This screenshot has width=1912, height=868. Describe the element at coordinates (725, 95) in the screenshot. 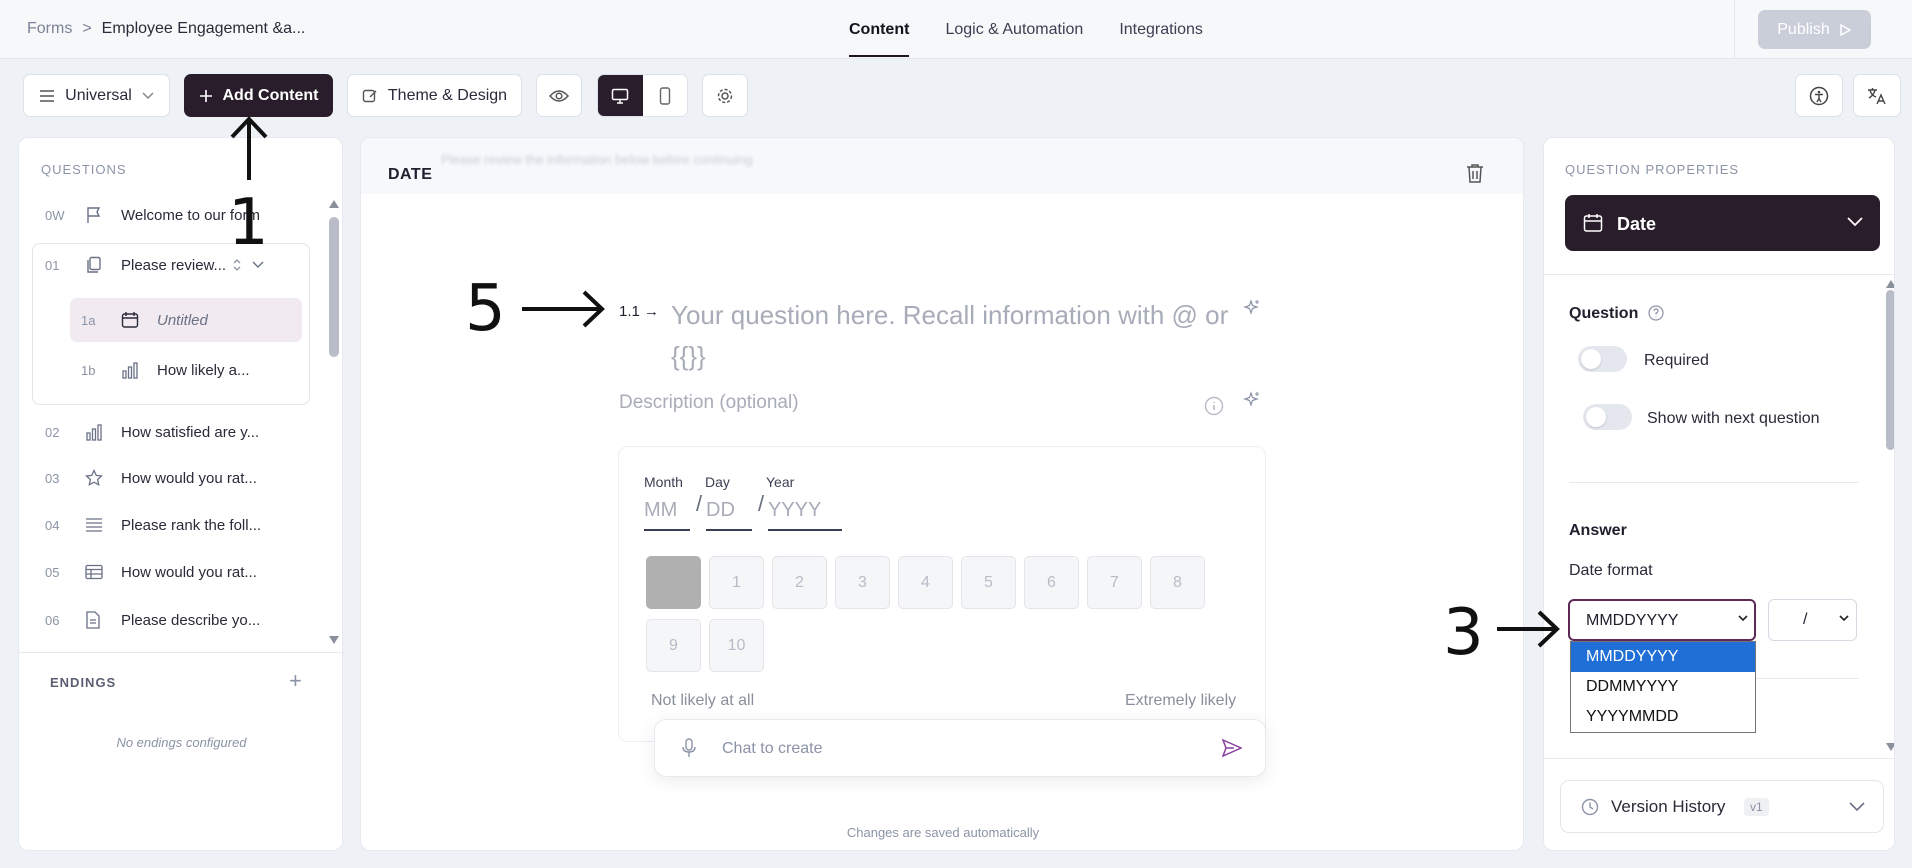

I see `settings-button` at that location.